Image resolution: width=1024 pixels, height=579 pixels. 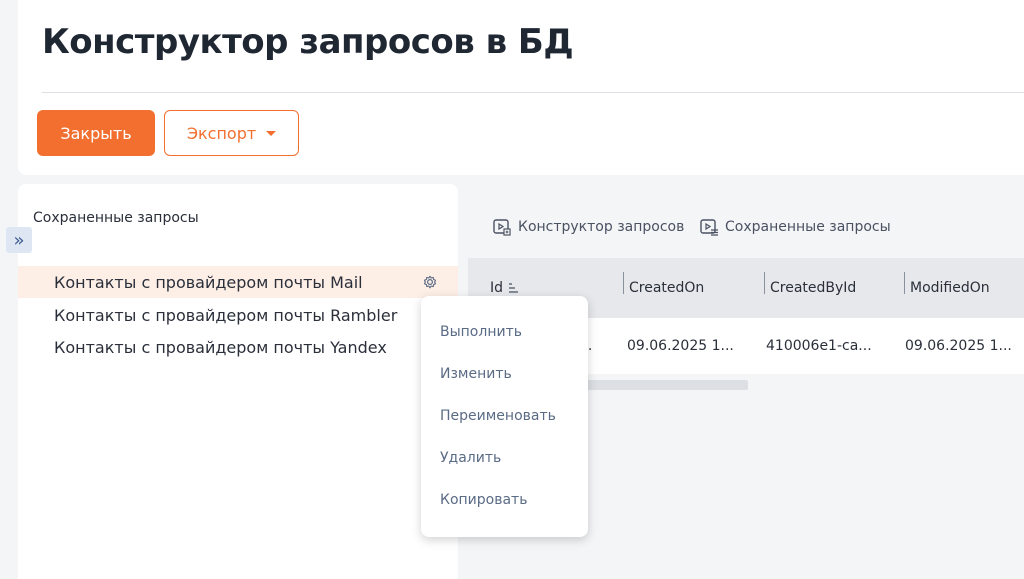 I want to click on query-item-rambler: Контакты с провайдером почты Rambler, so click(x=238, y=315).